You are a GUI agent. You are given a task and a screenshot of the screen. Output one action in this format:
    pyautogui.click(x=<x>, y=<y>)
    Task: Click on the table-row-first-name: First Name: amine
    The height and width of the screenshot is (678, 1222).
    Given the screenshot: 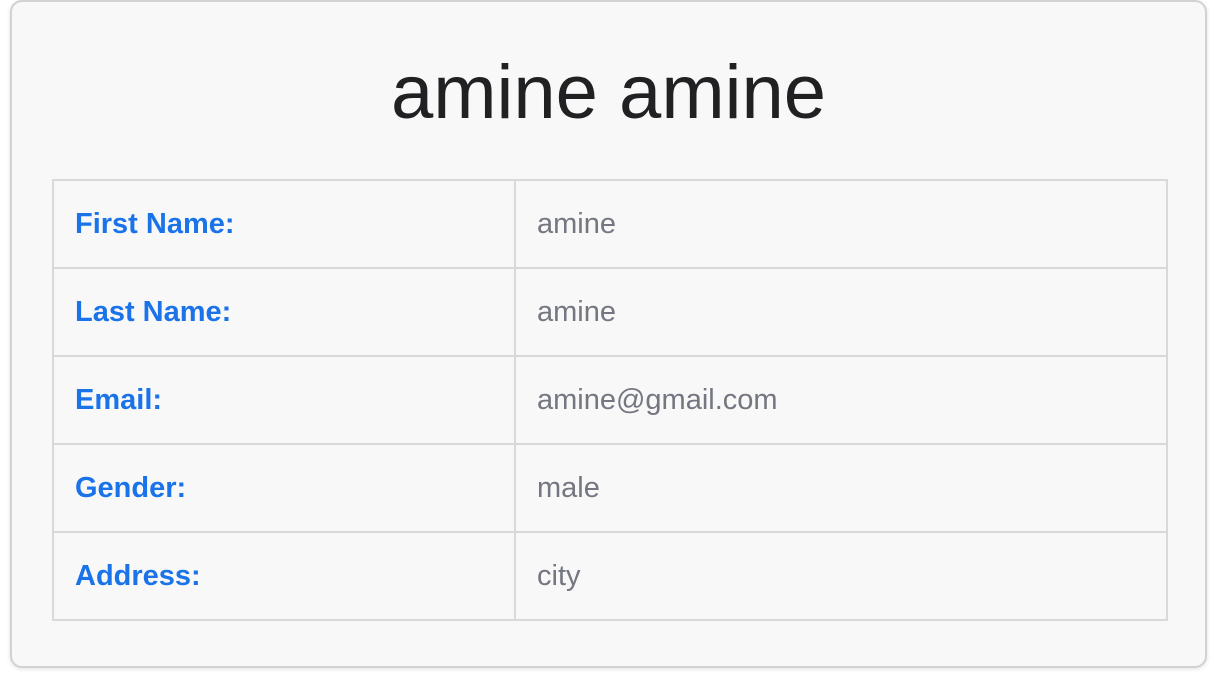 What is the action you would take?
    pyautogui.click(x=610, y=224)
    